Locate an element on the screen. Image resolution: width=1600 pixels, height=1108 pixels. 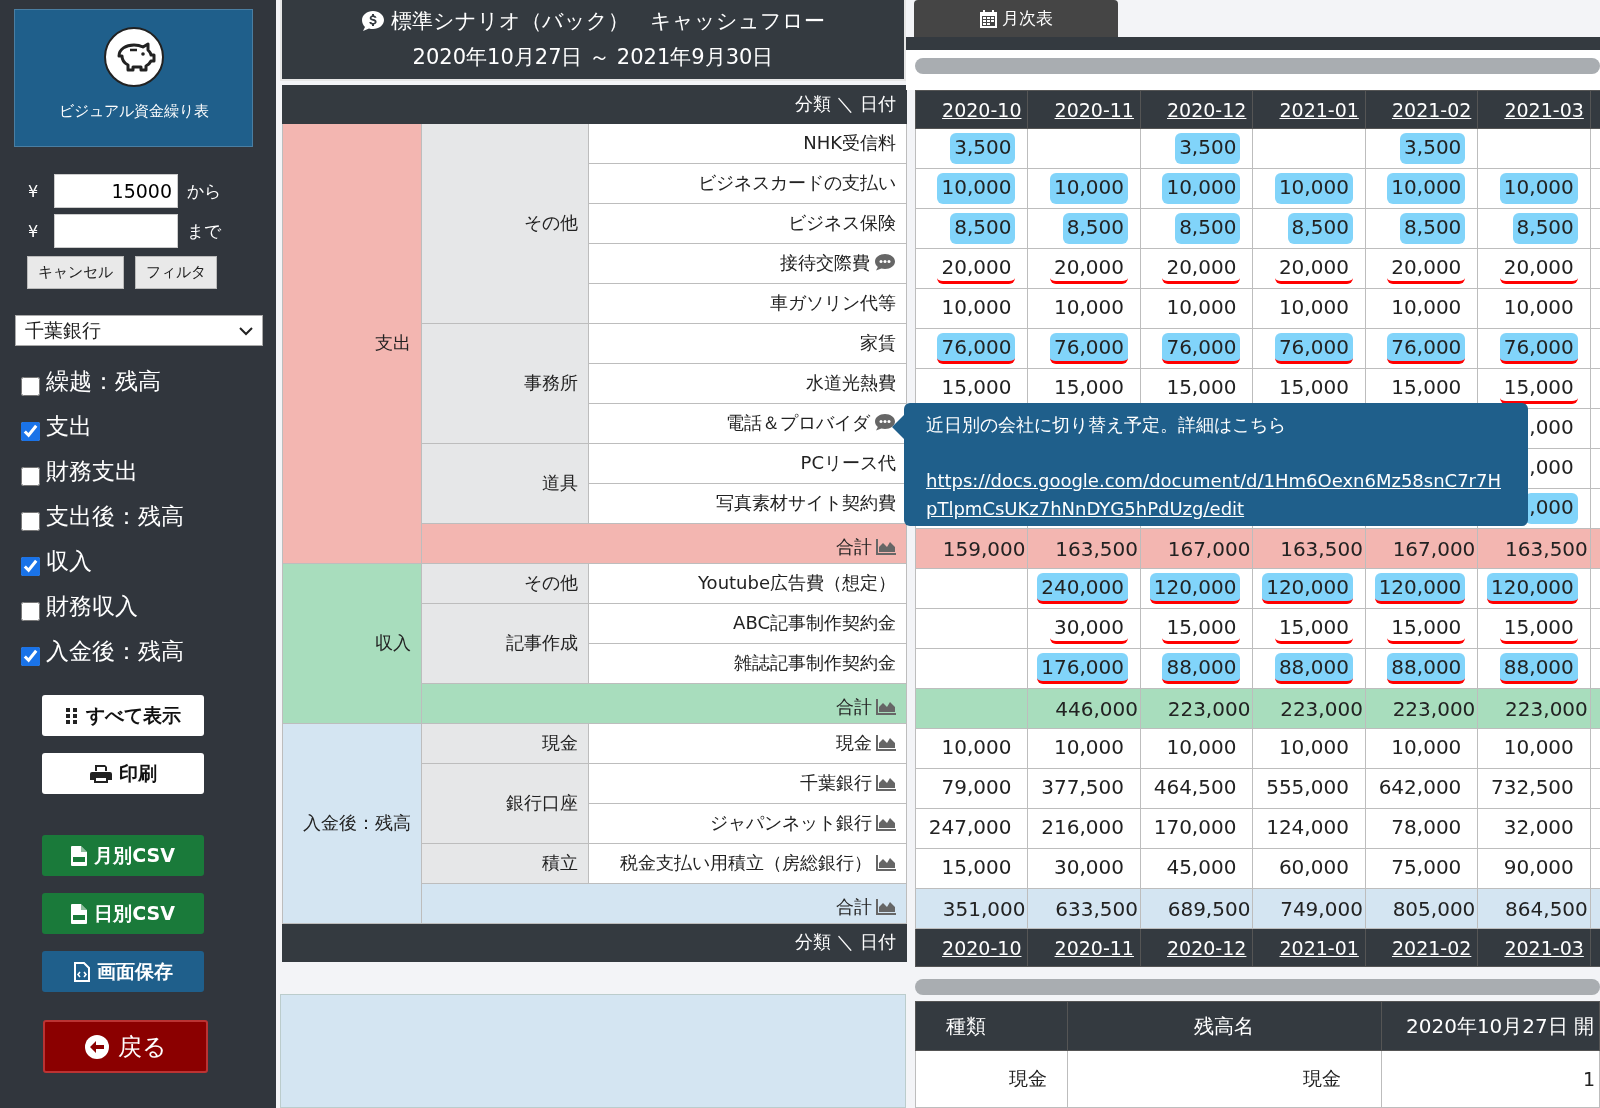
row-label: Youtube広告費（想定） is located at coordinates (797, 583).